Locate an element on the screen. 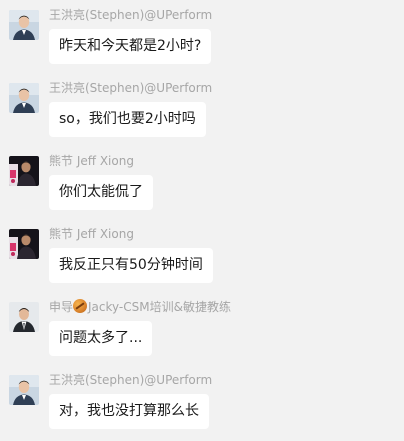 This screenshot has height=441, width=404. message-bubble: 我反正只有50分钟时间 is located at coordinates (131, 265).